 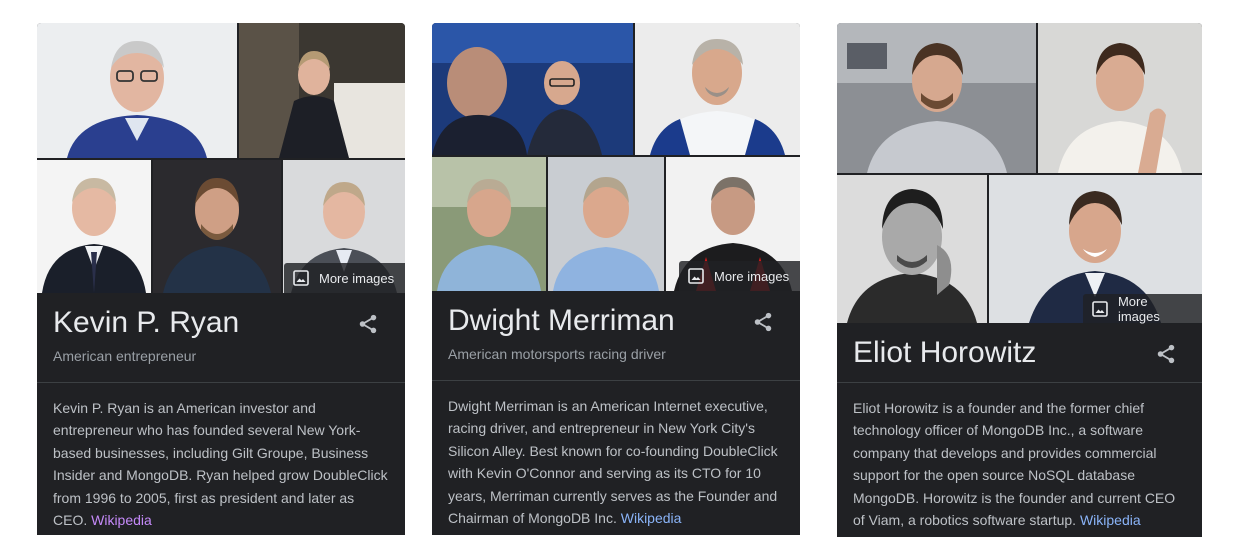 I want to click on entity-title: Eliot Horowitz, so click(x=945, y=352).